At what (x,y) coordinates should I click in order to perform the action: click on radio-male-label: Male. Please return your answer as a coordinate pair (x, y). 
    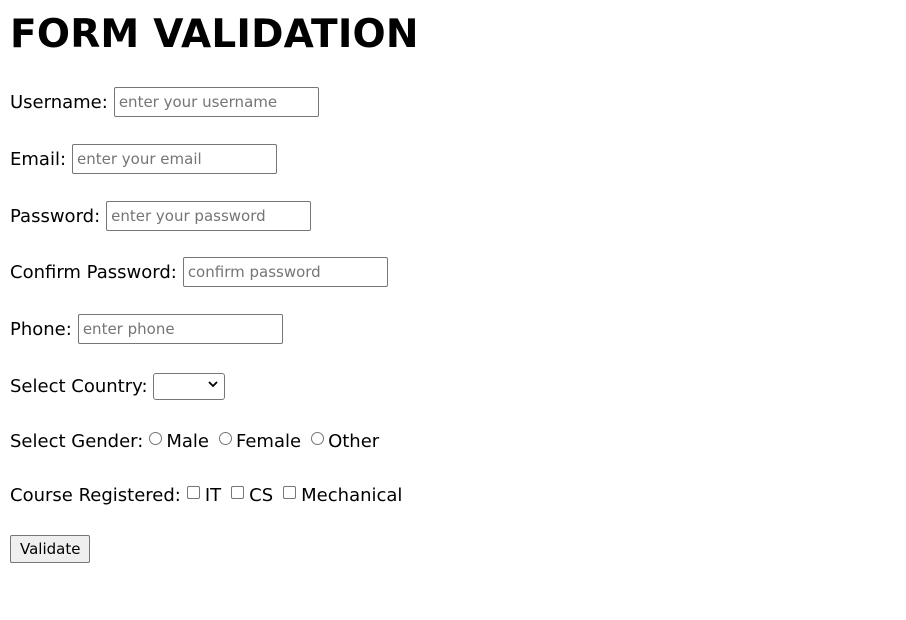
    Looking at the image, I should click on (187, 441).